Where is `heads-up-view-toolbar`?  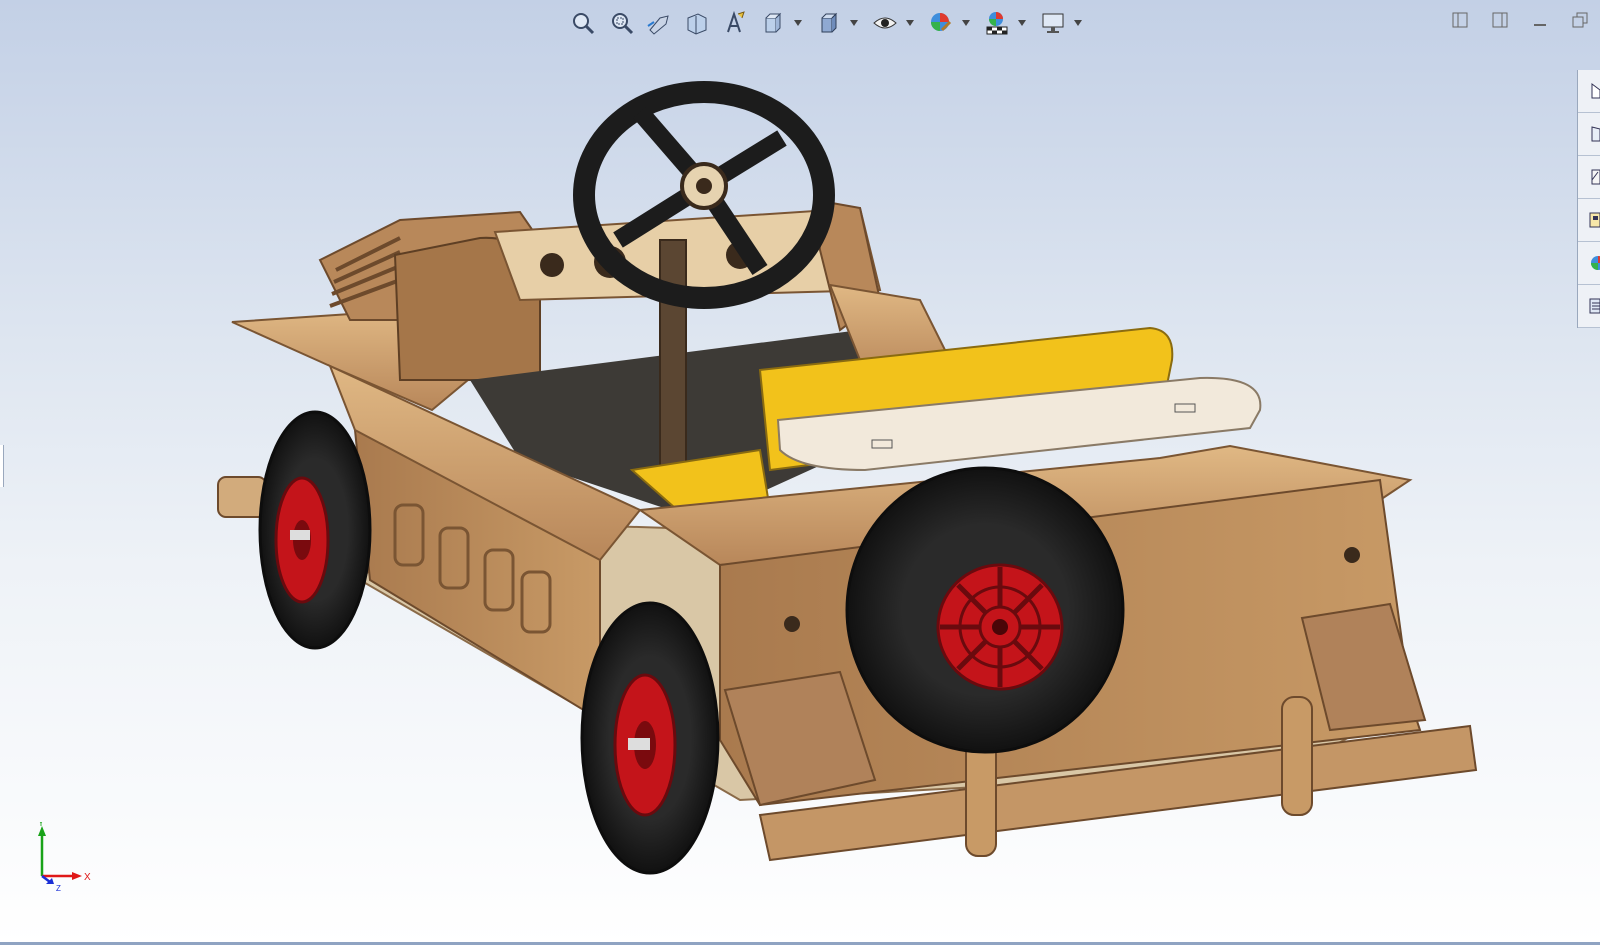
heads-up-view-toolbar is located at coordinates (827, 23).